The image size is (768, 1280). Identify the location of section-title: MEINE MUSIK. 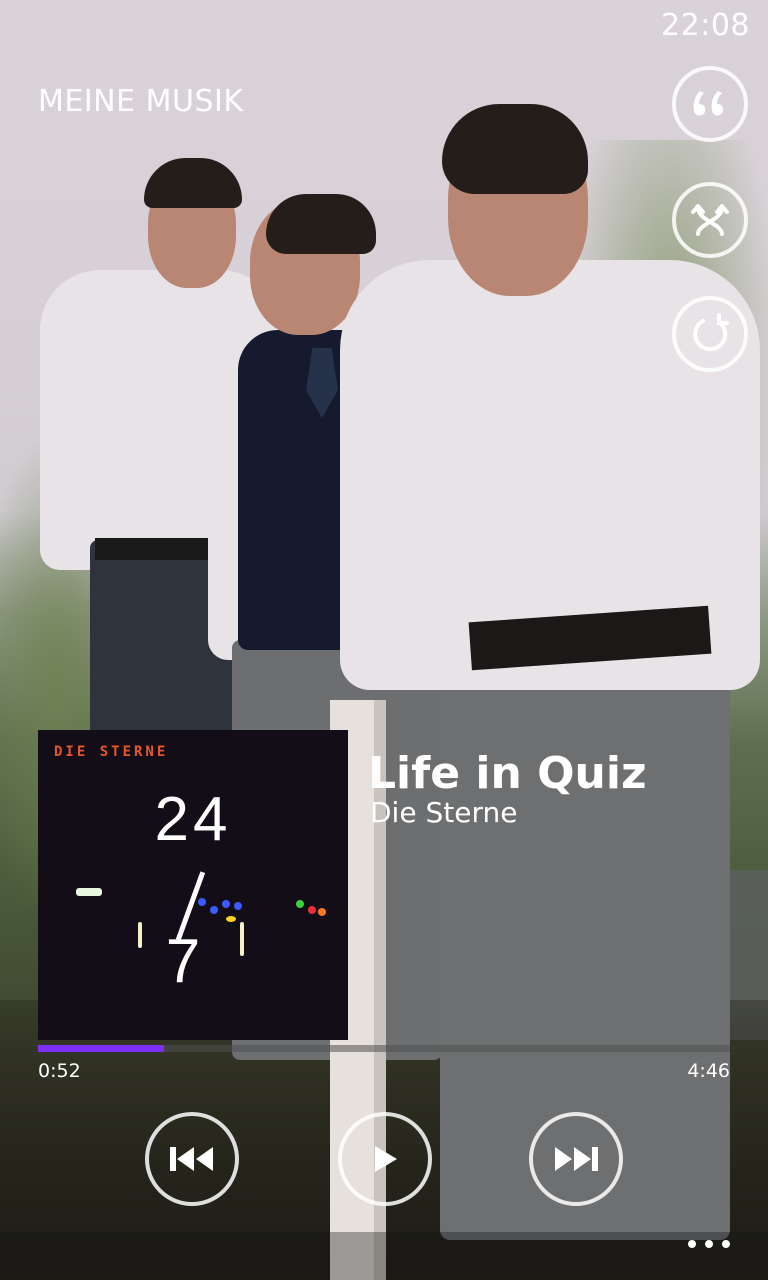
(141, 101).